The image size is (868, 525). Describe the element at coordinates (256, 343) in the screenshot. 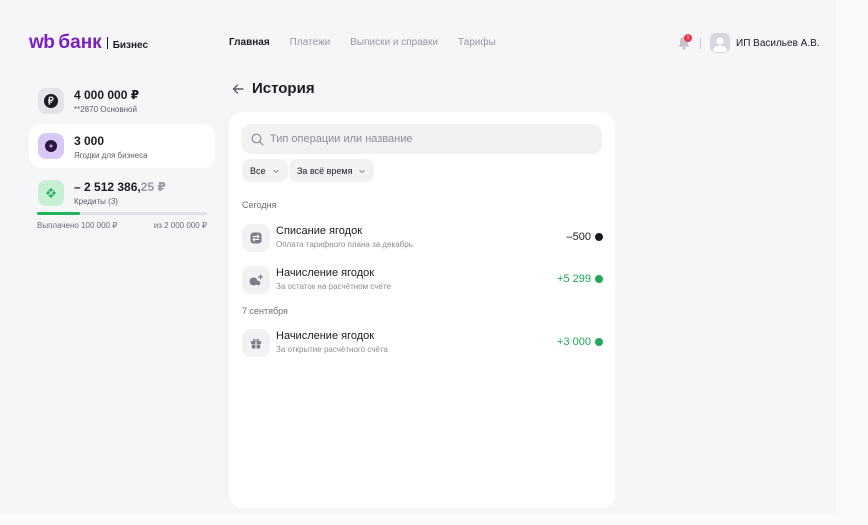

I see `gift-icon` at that location.